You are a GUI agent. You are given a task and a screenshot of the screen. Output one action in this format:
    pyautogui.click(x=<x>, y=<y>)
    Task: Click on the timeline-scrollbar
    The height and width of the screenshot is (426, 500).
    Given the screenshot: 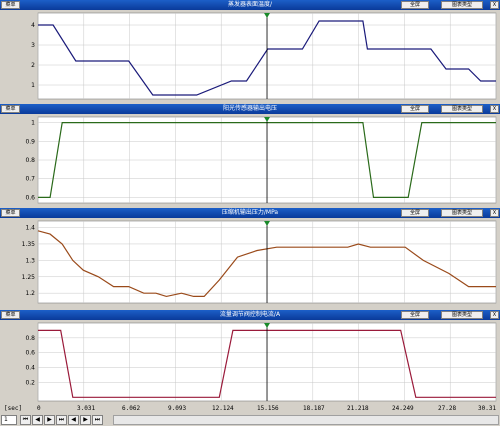 What is the action you would take?
    pyautogui.click(x=306, y=420)
    